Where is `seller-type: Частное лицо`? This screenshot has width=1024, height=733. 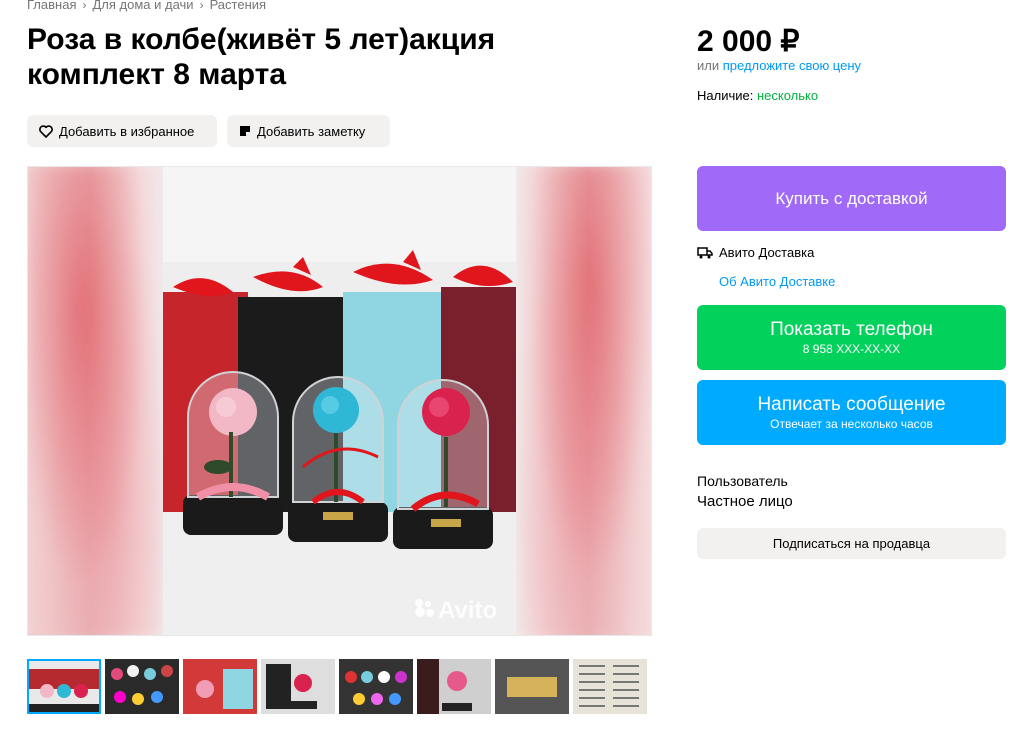 seller-type: Частное лицо is located at coordinates (745, 501).